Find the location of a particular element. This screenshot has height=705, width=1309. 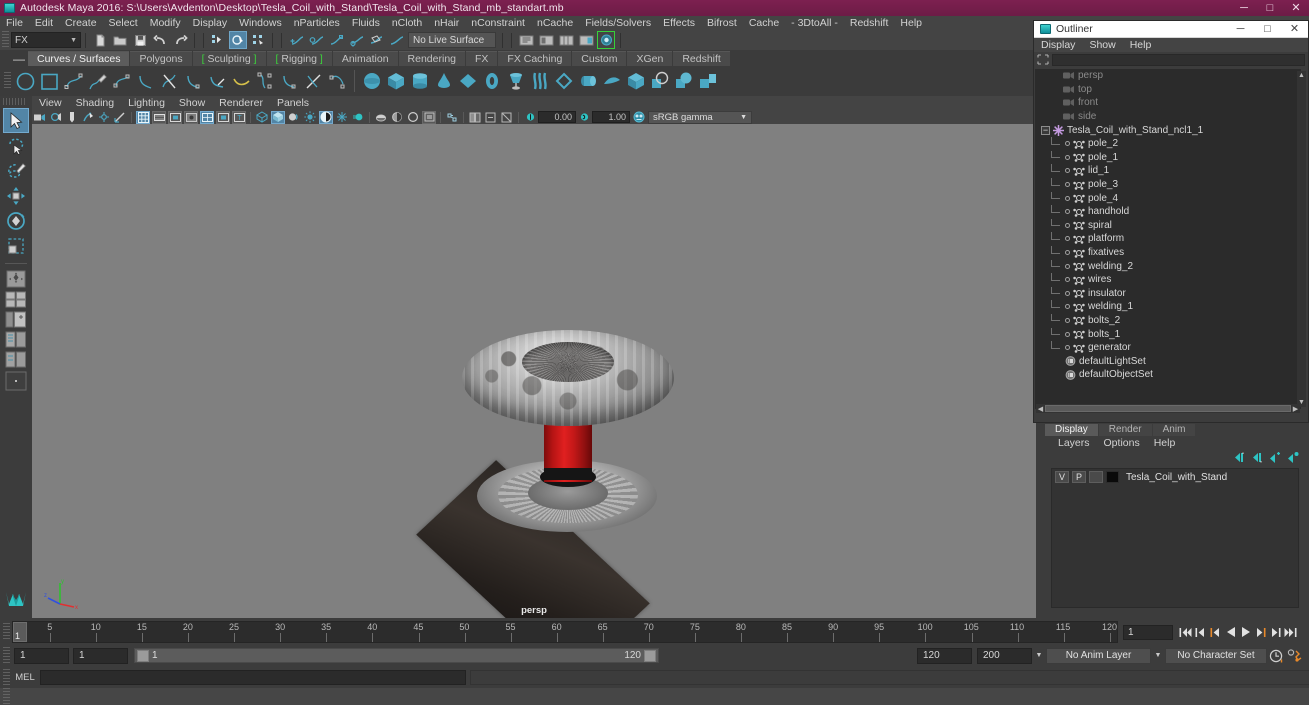

depth-of-field-icon is located at coordinates (397, 117).